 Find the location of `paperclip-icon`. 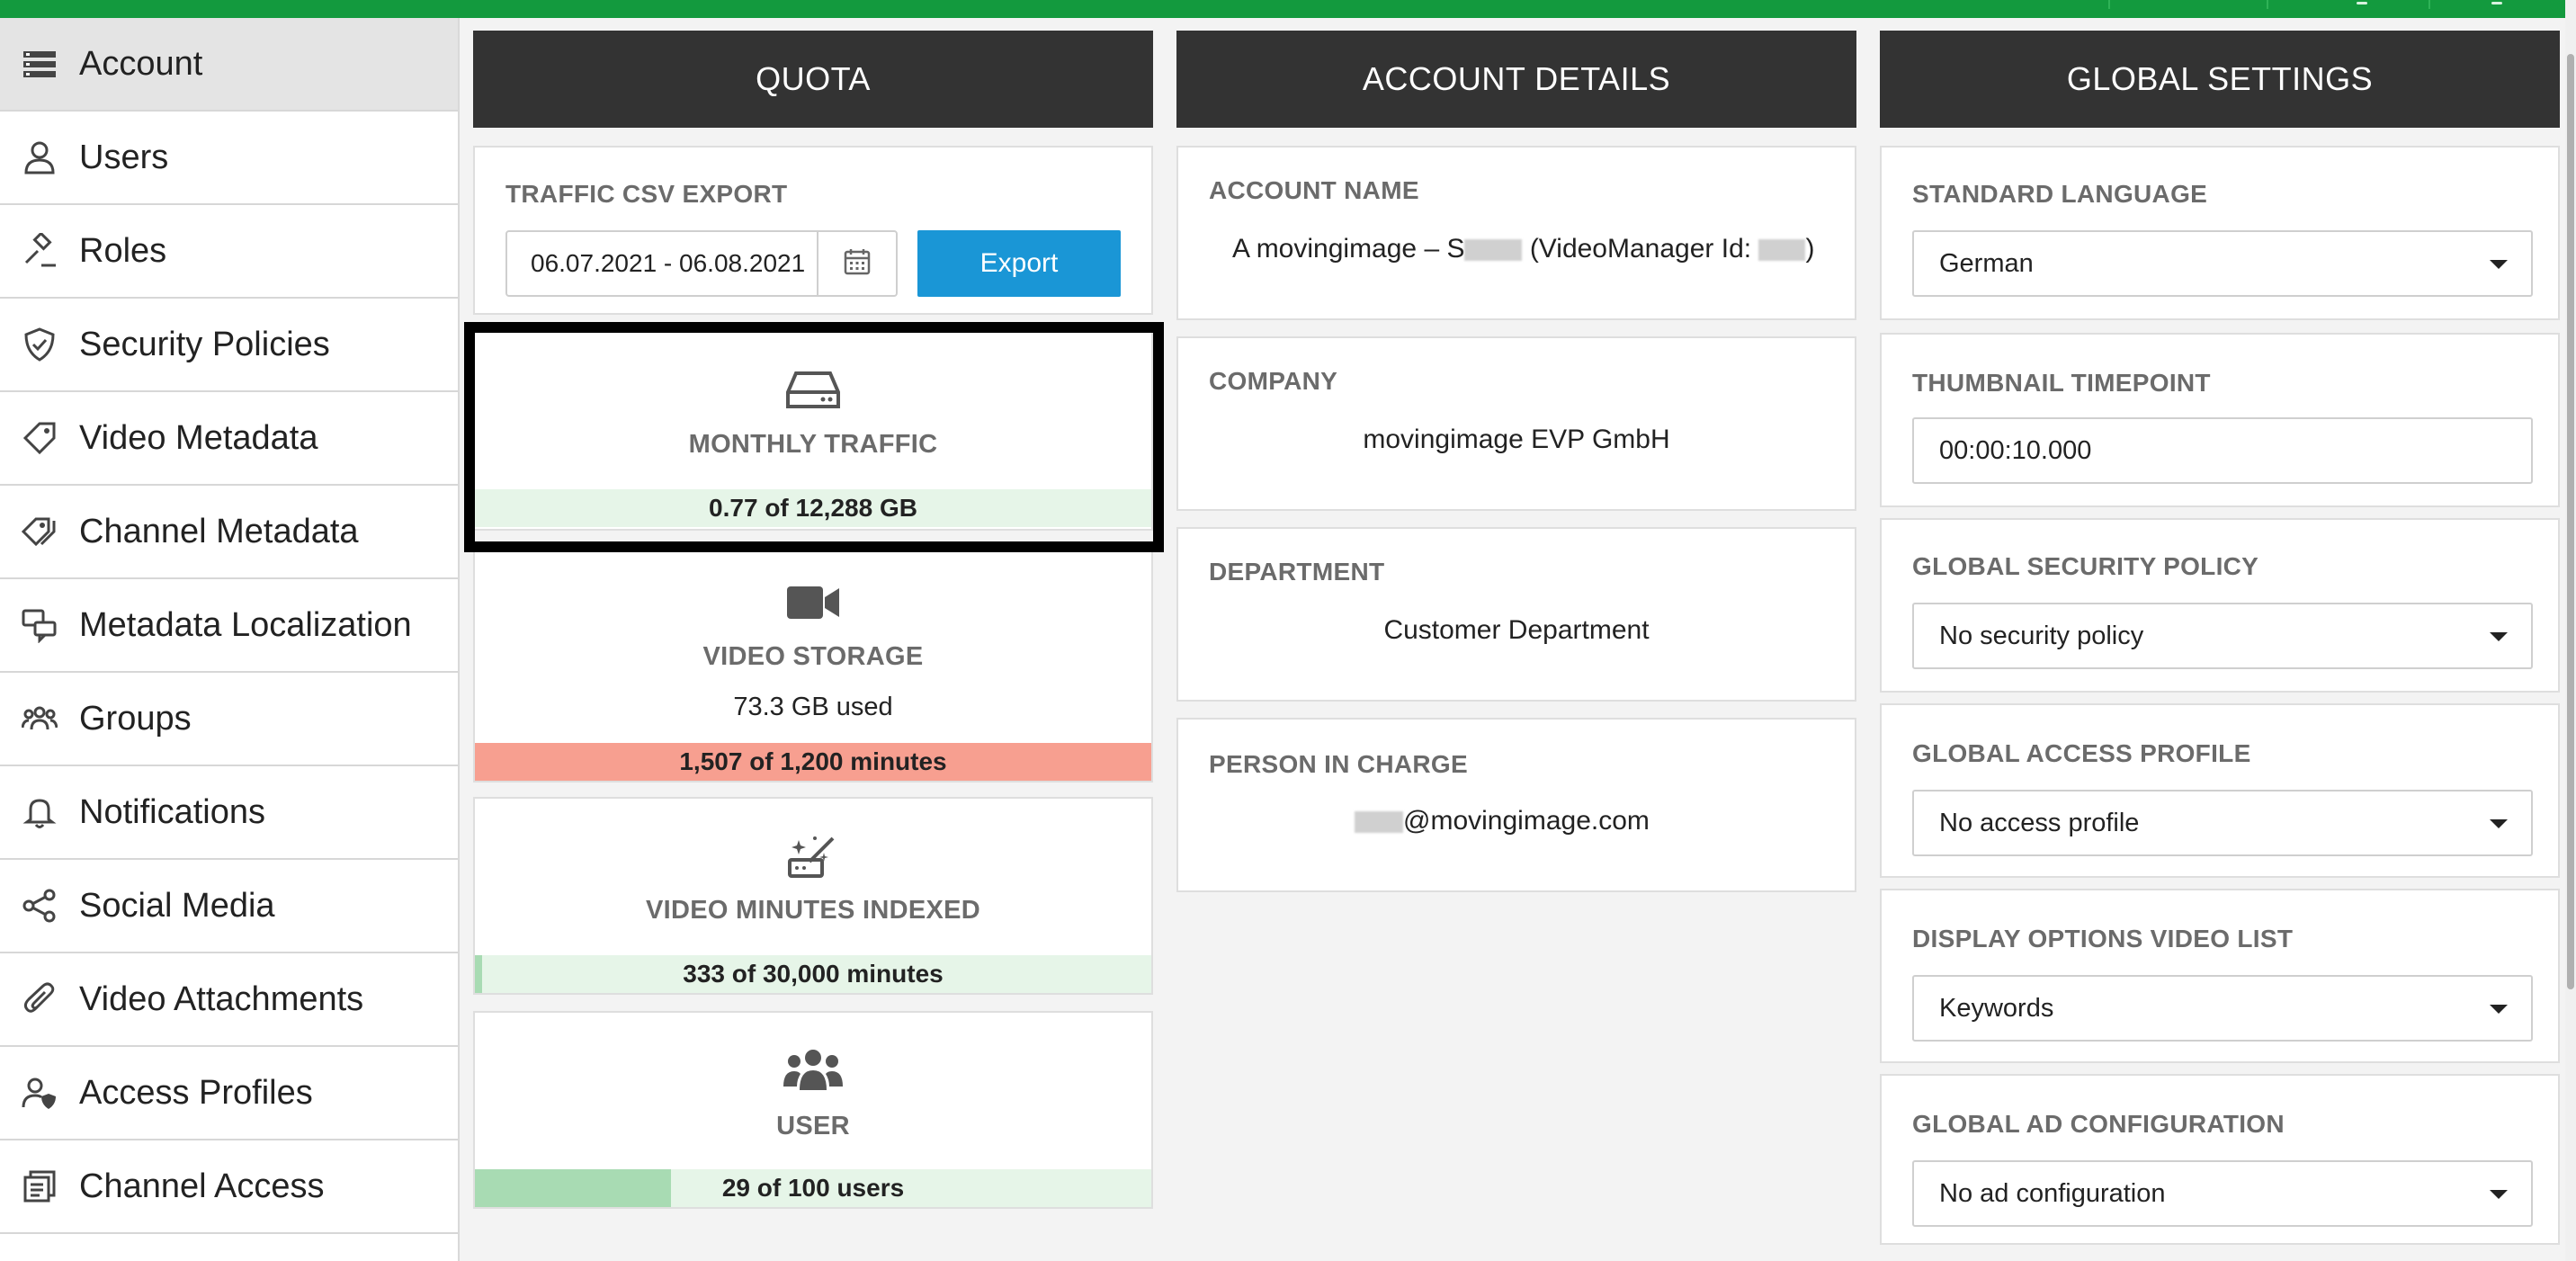

paperclip-icon is located at coordinates (39, 1000).